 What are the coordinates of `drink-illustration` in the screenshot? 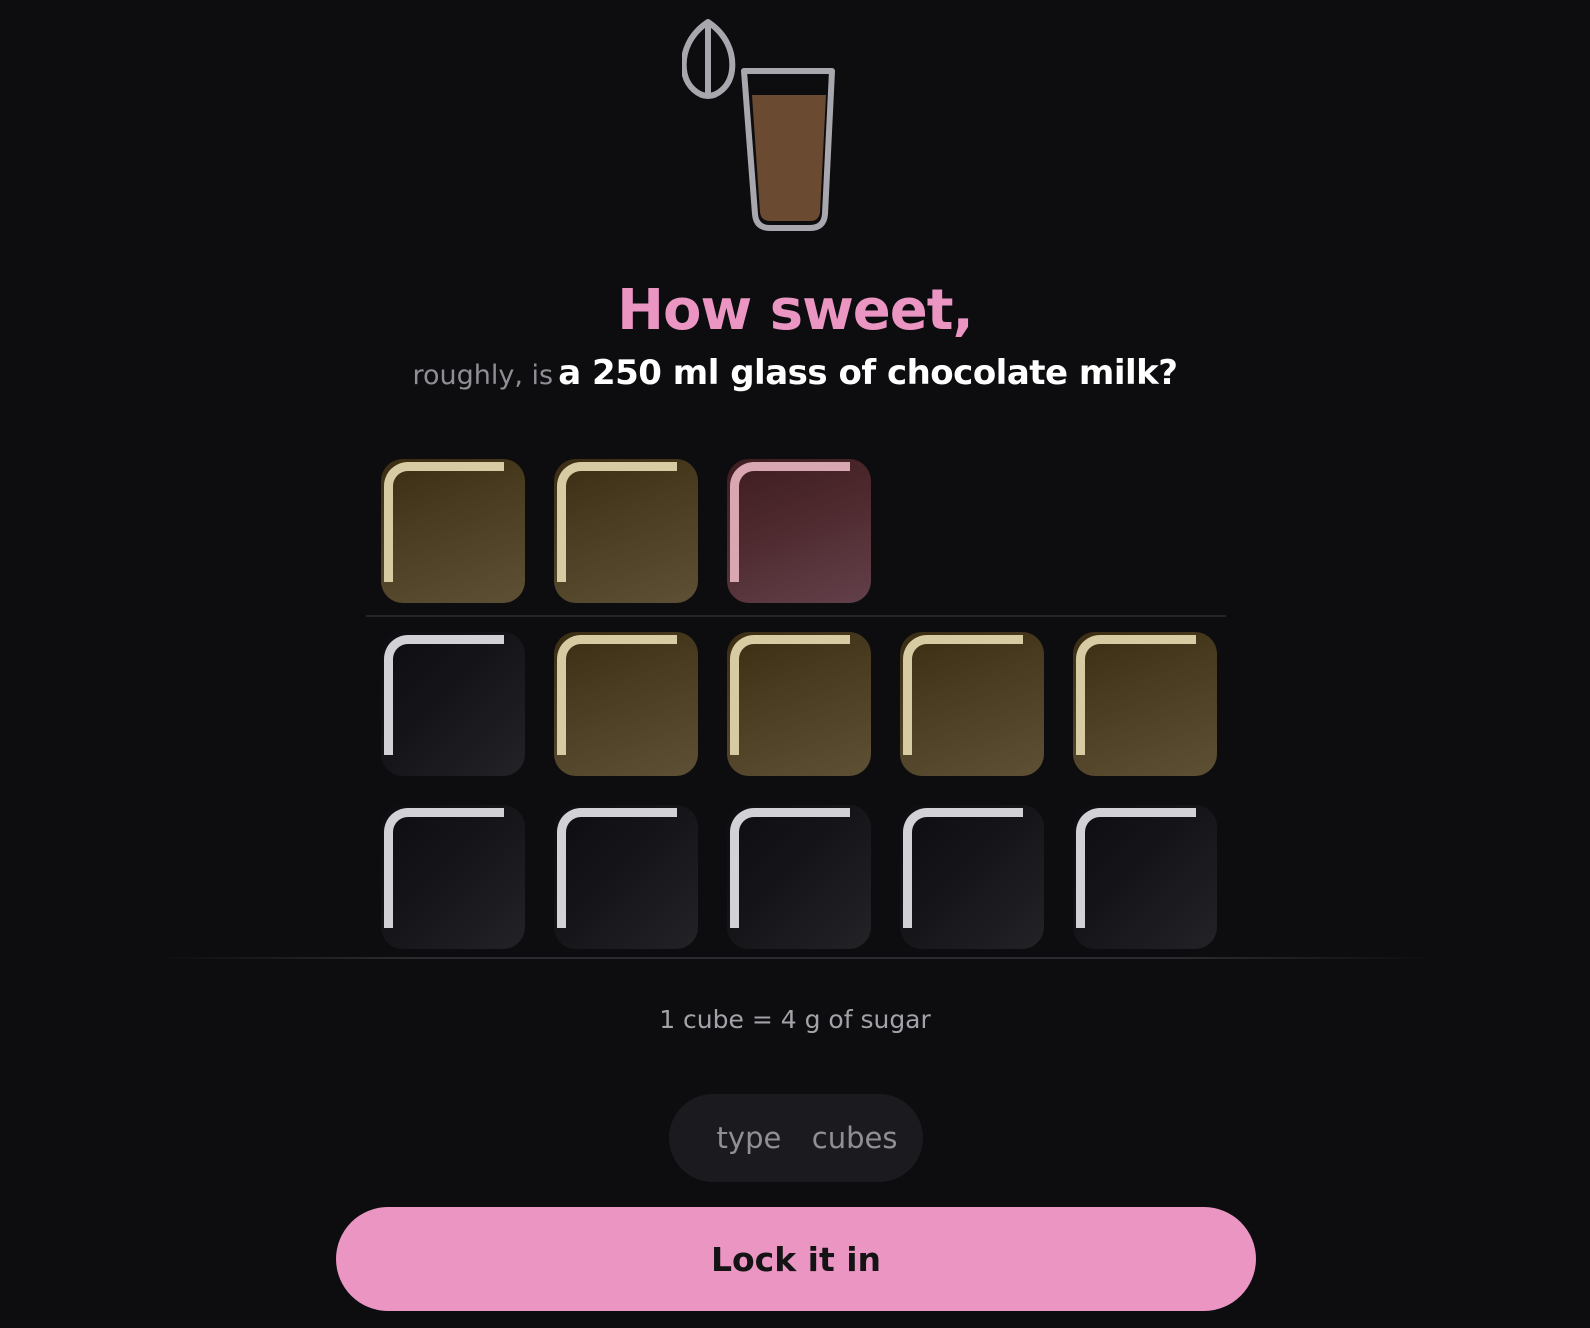 It's located at (766, 125).